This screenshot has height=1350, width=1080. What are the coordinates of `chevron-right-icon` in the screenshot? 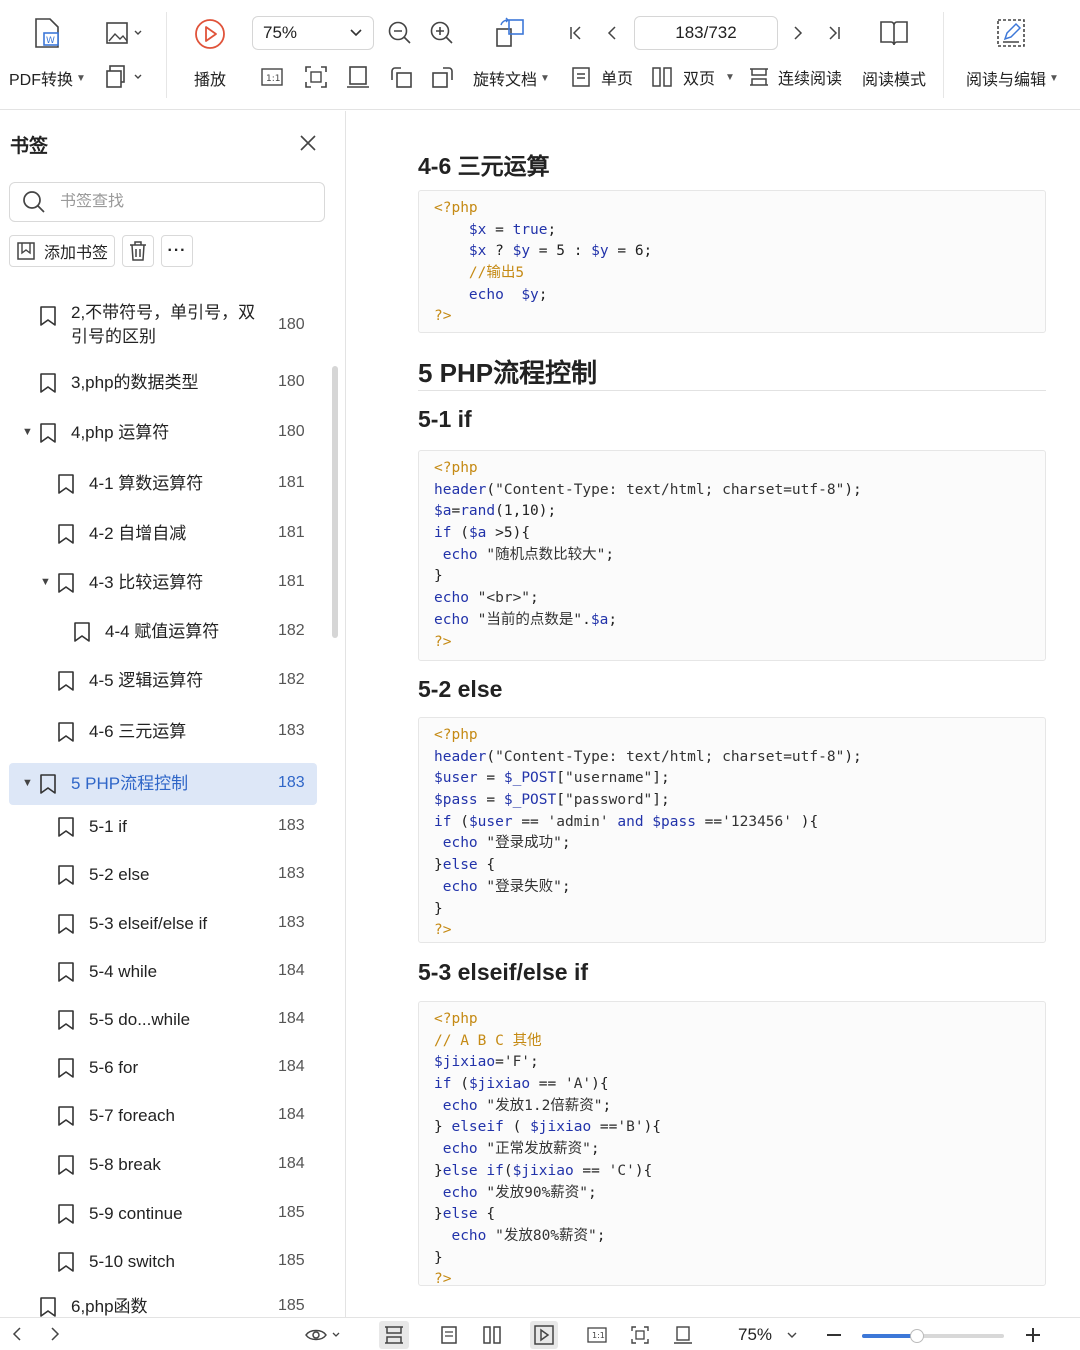 It's located at (55, 1334).